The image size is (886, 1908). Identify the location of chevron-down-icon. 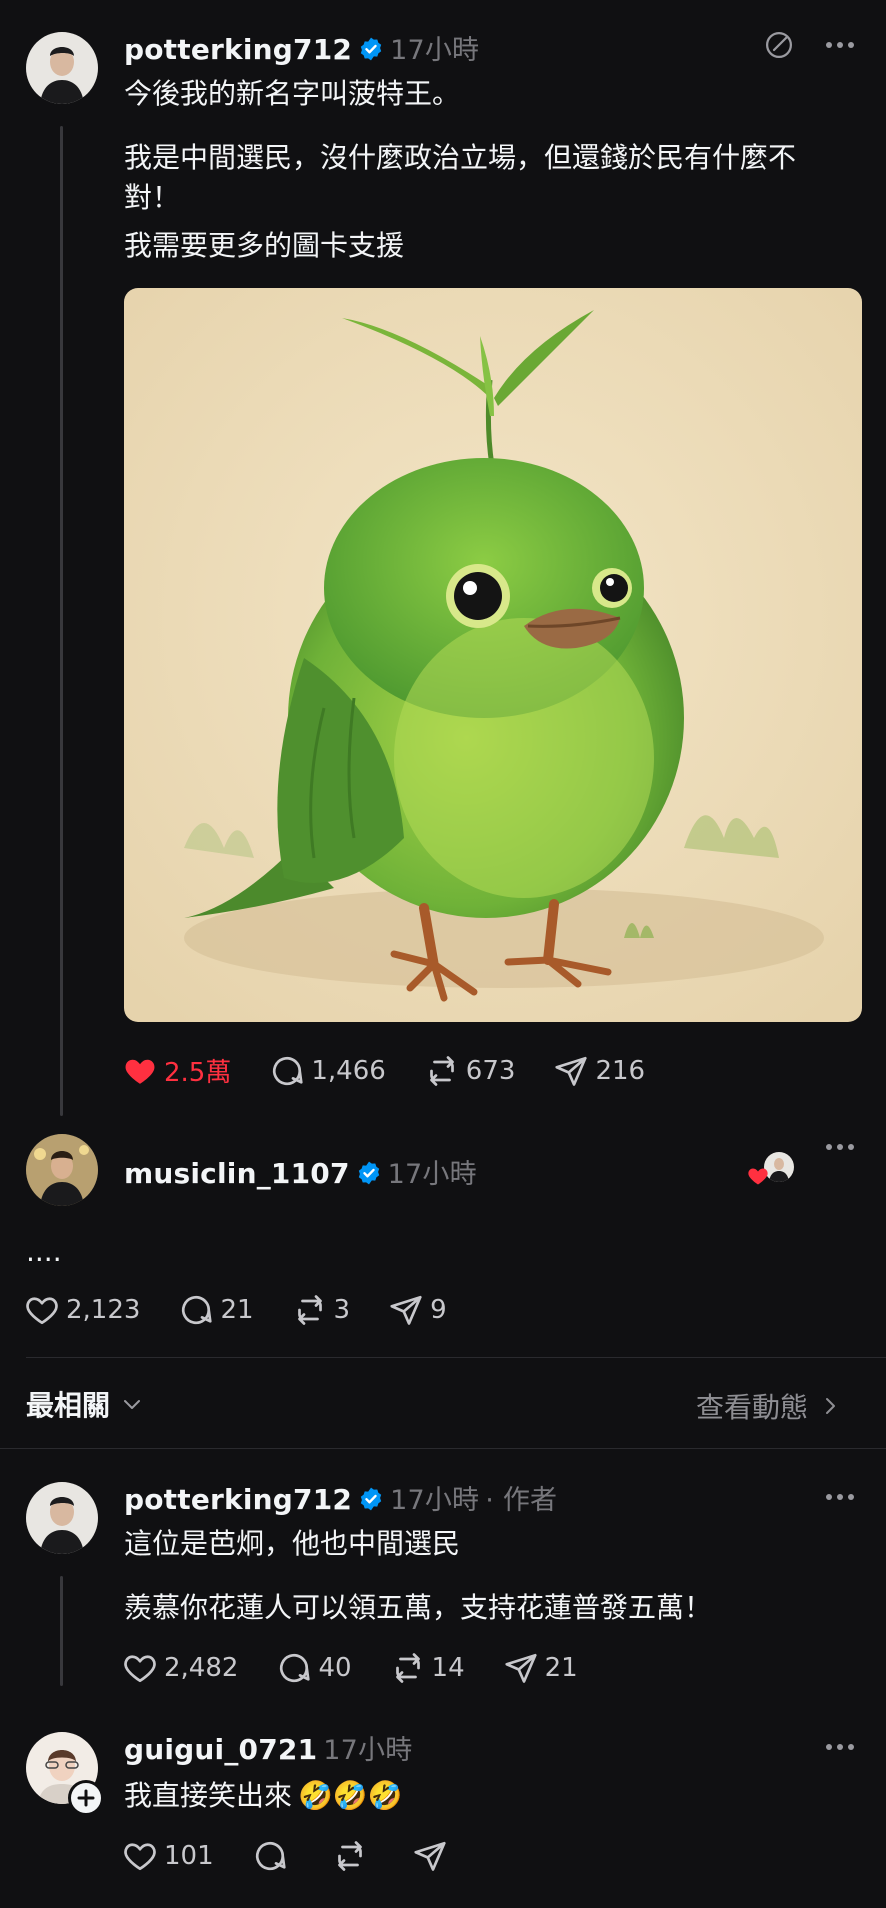
(132, 1404).